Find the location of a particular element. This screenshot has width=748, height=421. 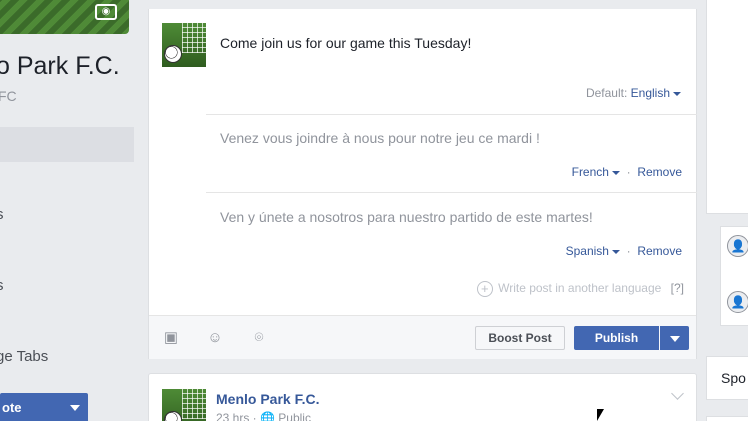

translation-controls-french: French · Remove is located at coordinates (627, 172).